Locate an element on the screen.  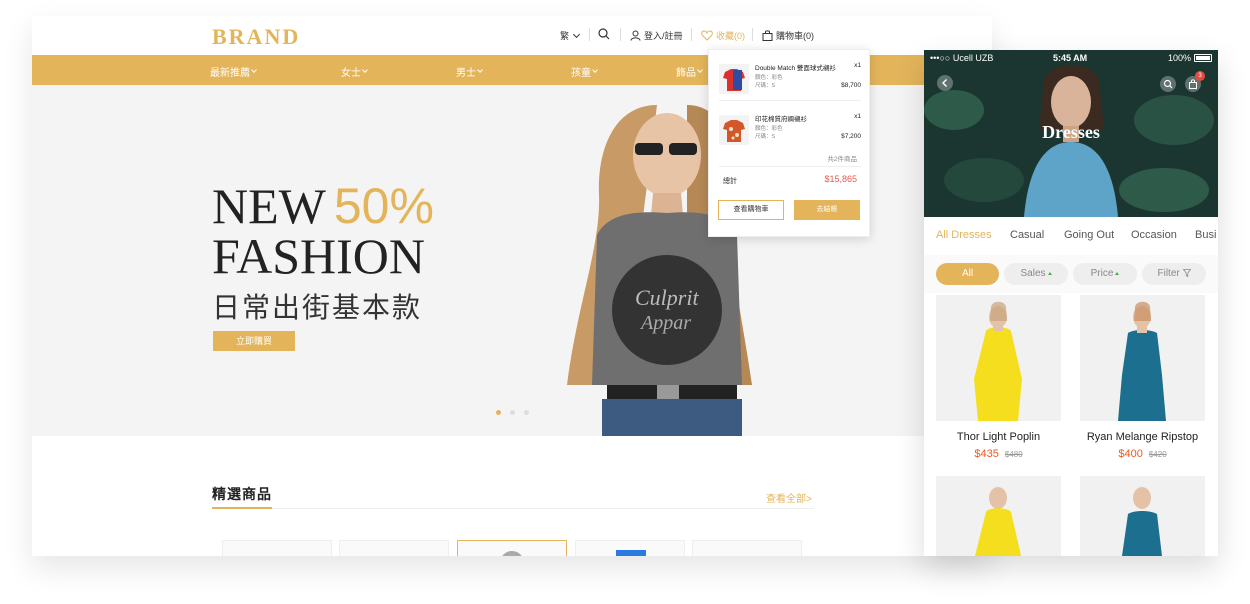
hero-headline-fashion: FASHION is located at coordinates (318, 256).